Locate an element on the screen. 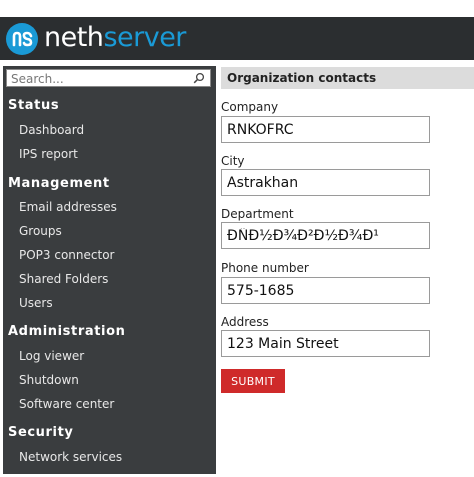 This screenshot has width=474, height=477. city-label: City is located at coordinates (233, 161).